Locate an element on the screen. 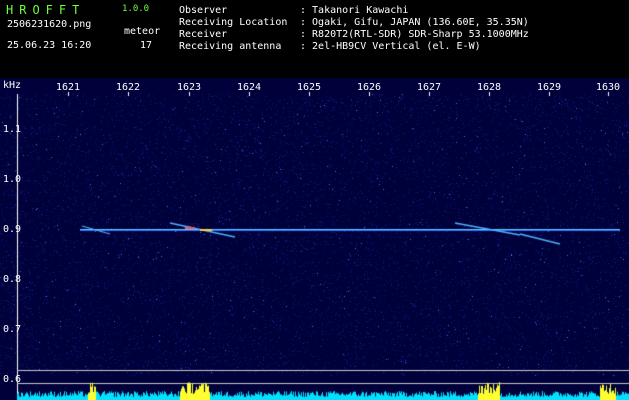  meteor-label: meteor is located at coordinates (142, 31).